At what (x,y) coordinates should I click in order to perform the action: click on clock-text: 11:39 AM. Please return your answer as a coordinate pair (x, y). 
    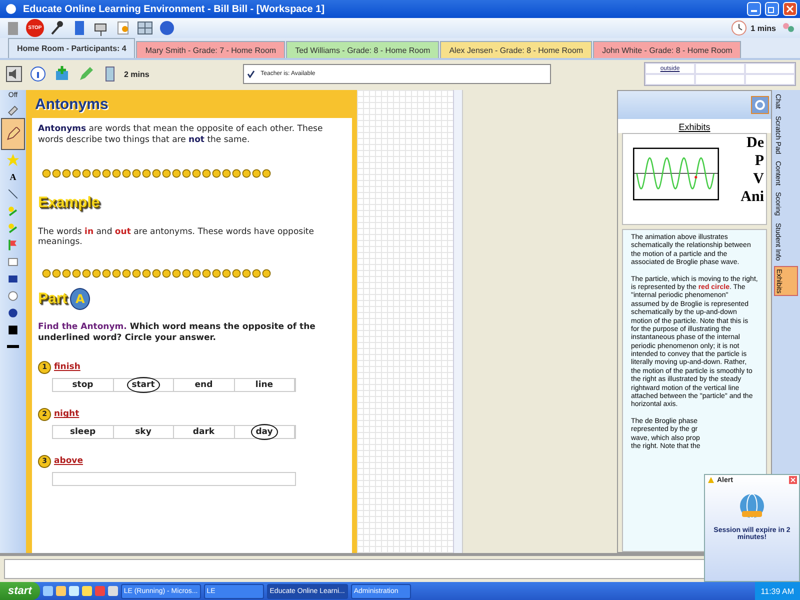
    Looking at the image, I should click on (777, 591).